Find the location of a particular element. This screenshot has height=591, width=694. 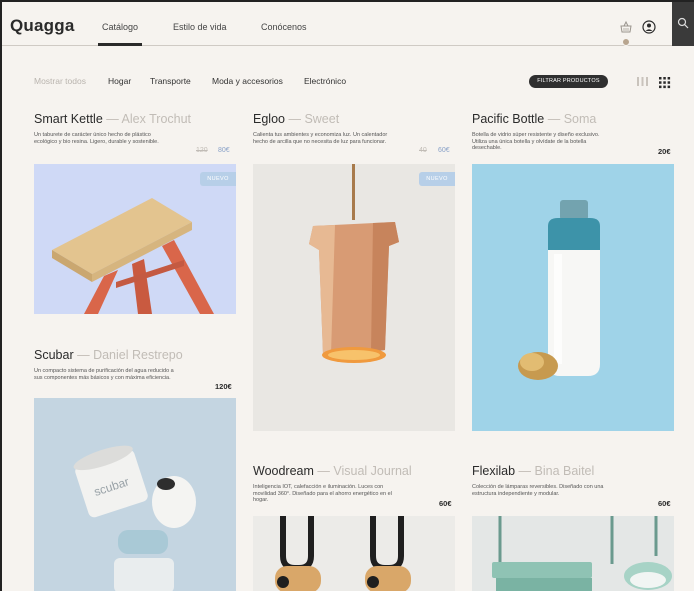

nav-conocenos: Conócenos is located at coordinates (284, 27).